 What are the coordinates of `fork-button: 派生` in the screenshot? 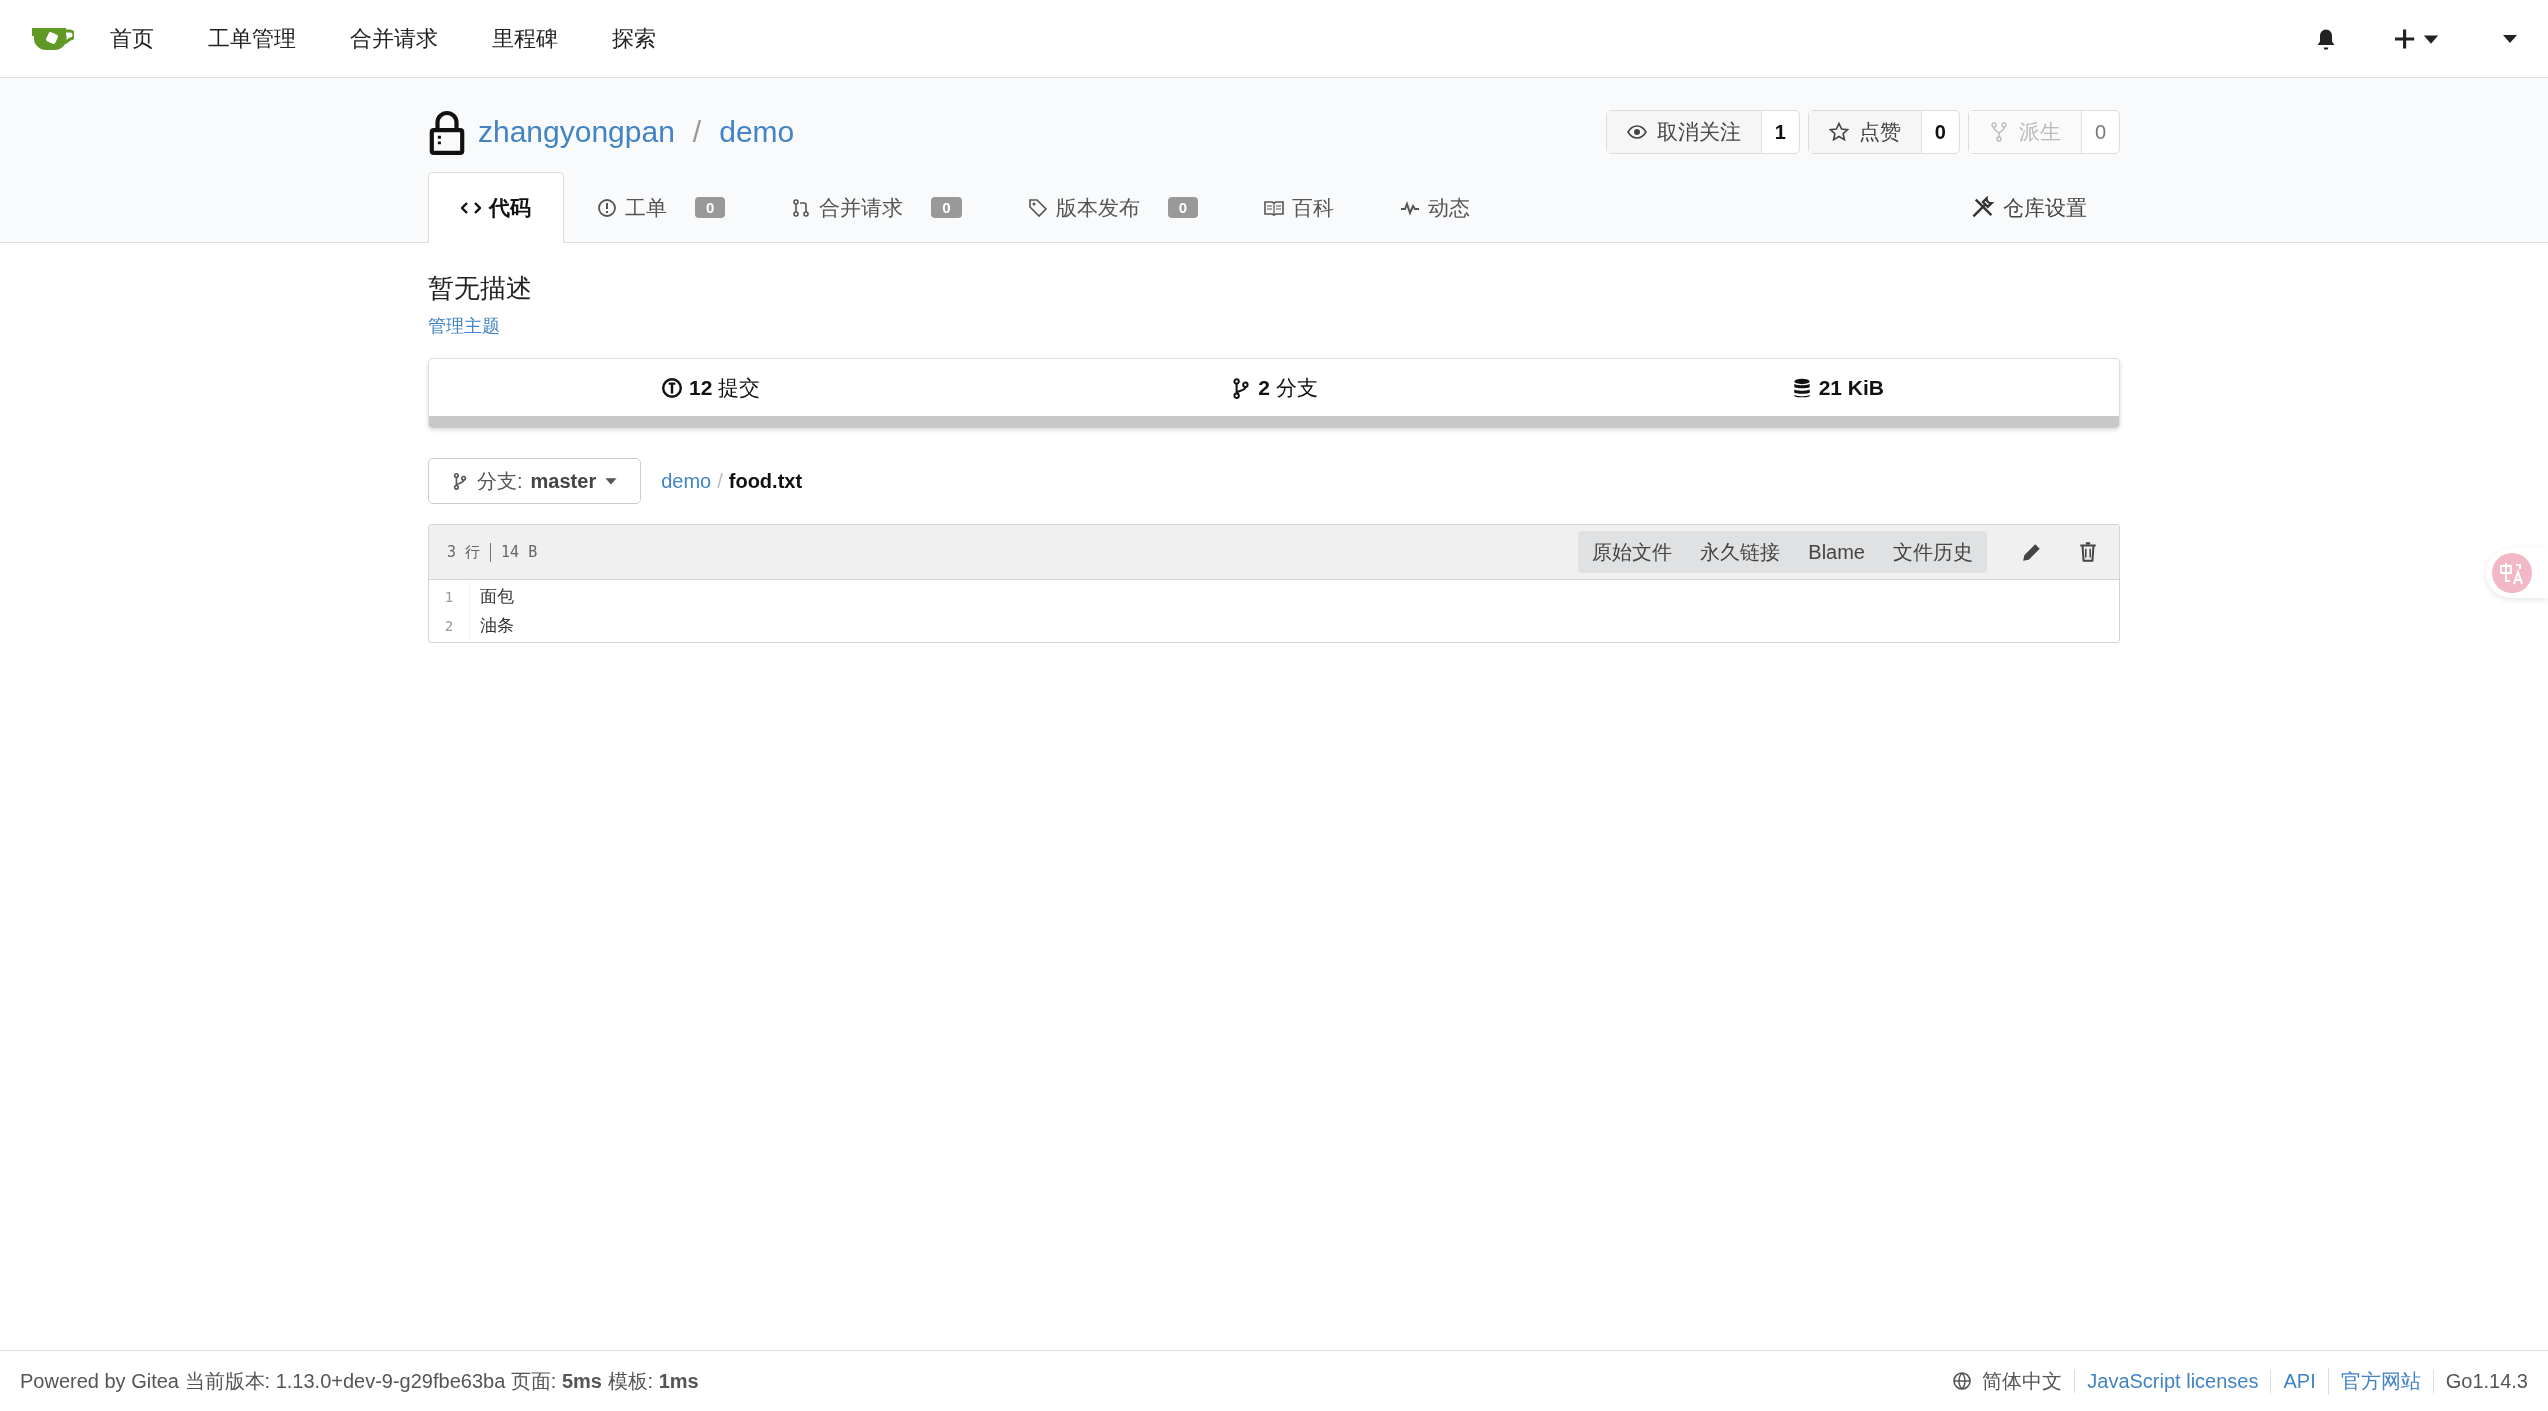 It's located at (2025, 132).